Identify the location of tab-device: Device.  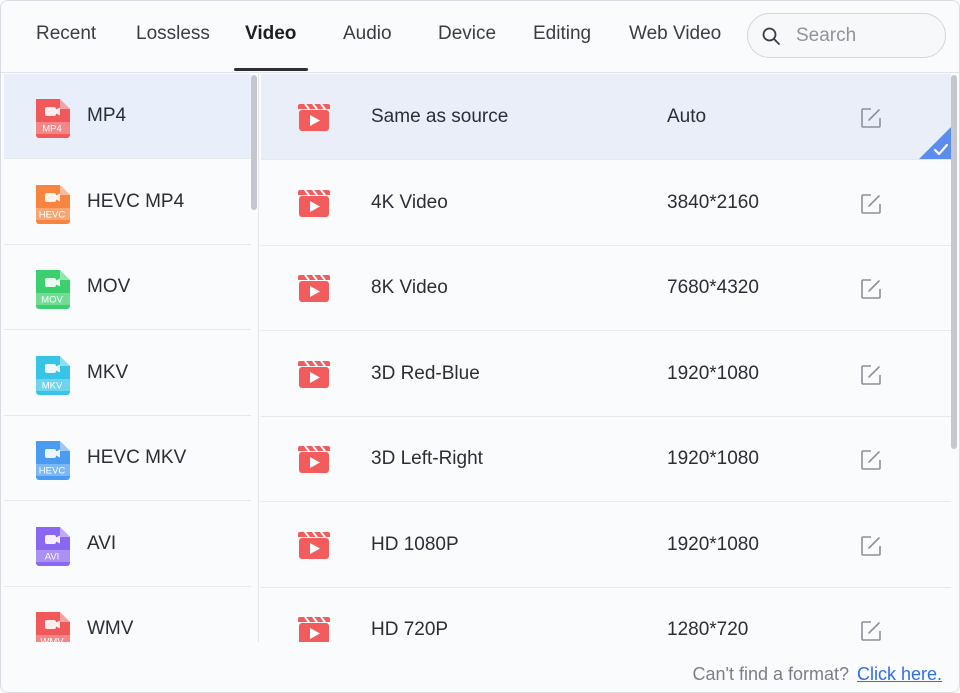
(467, 36).